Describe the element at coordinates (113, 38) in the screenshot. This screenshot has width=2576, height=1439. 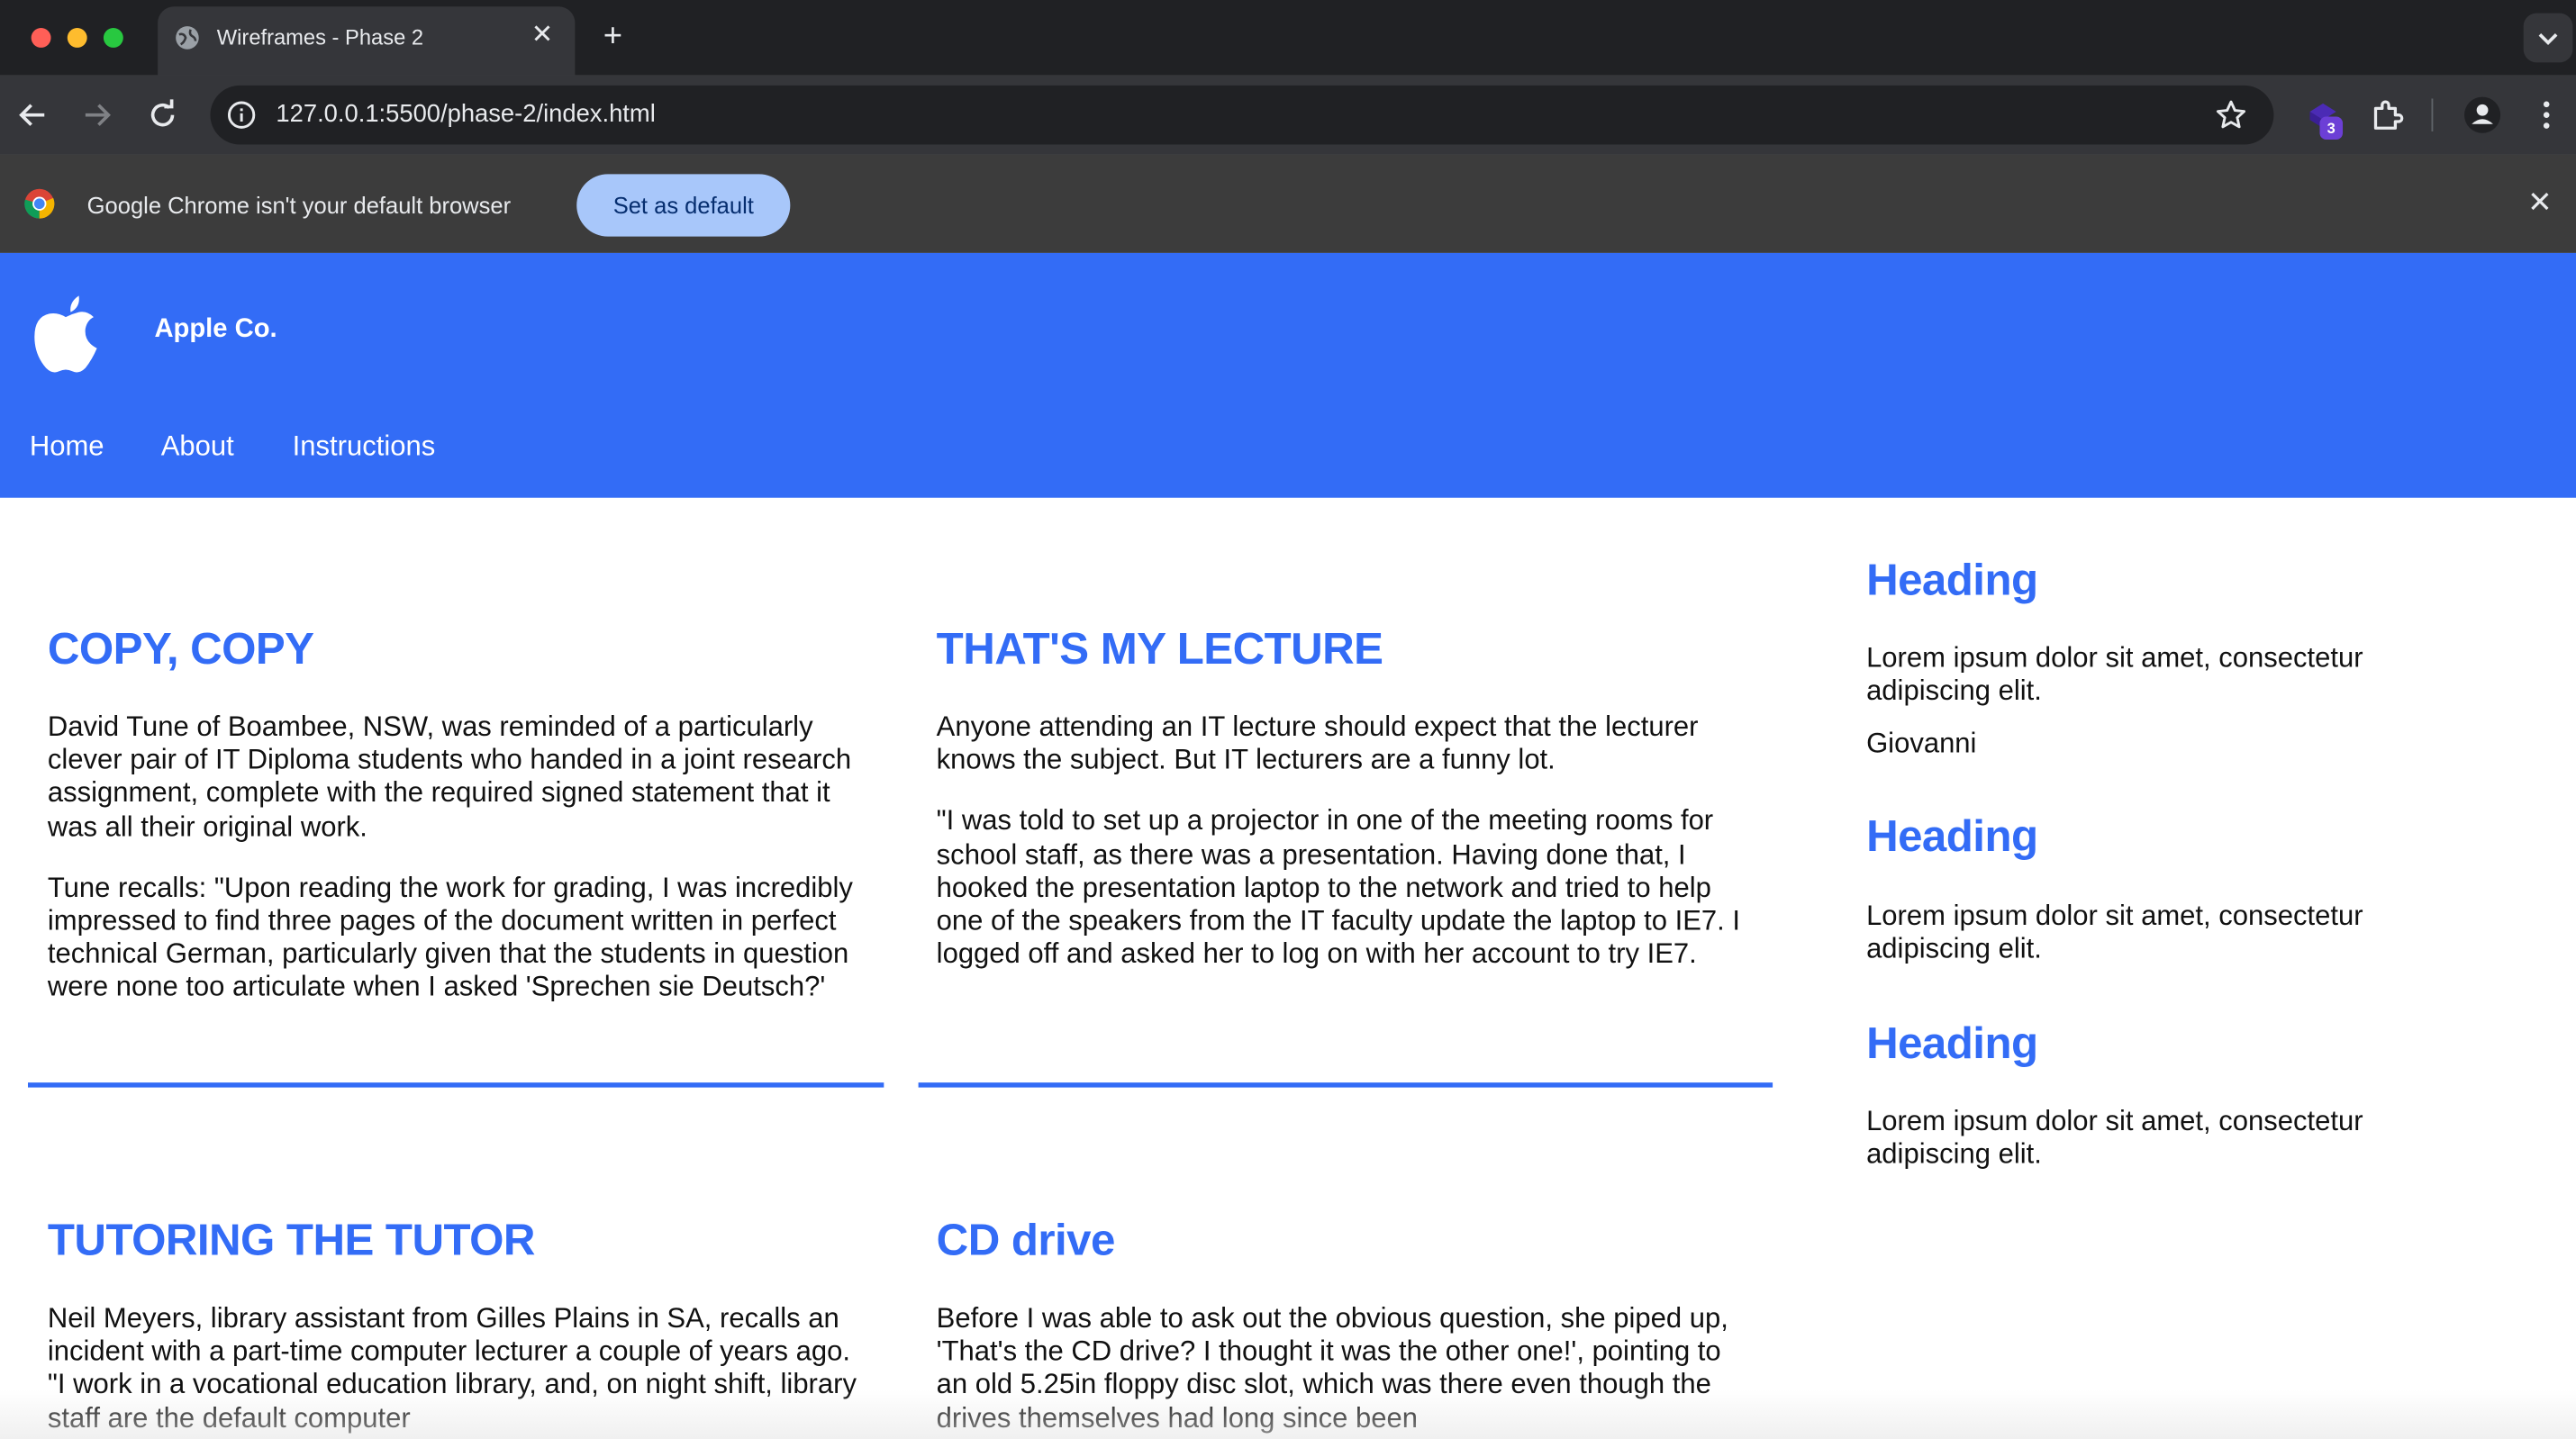
I see `maximize-window-button` at that location.